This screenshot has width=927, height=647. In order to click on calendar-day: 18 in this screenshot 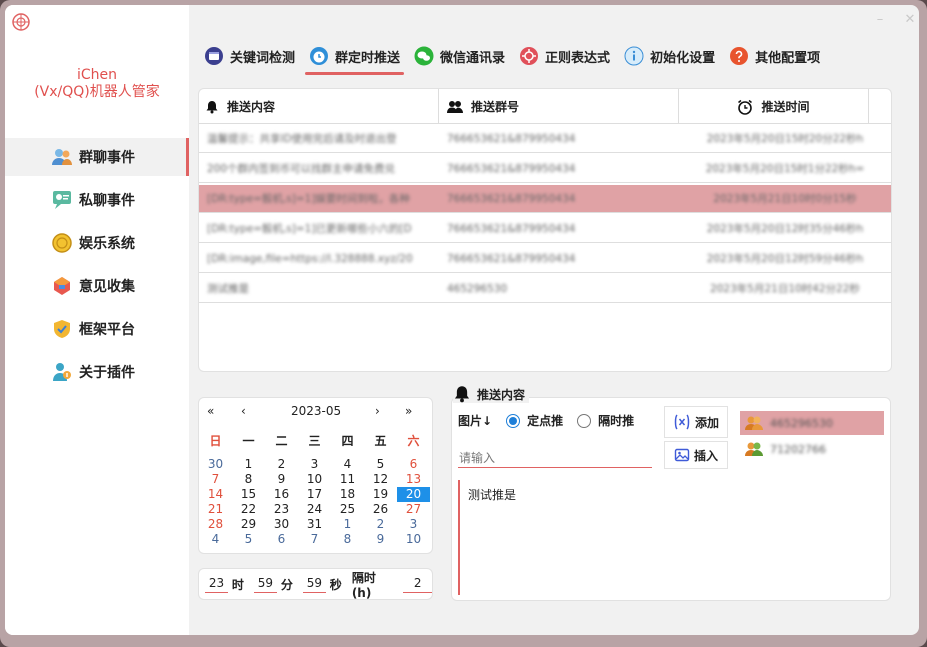, I will do `click(347, 494)`.